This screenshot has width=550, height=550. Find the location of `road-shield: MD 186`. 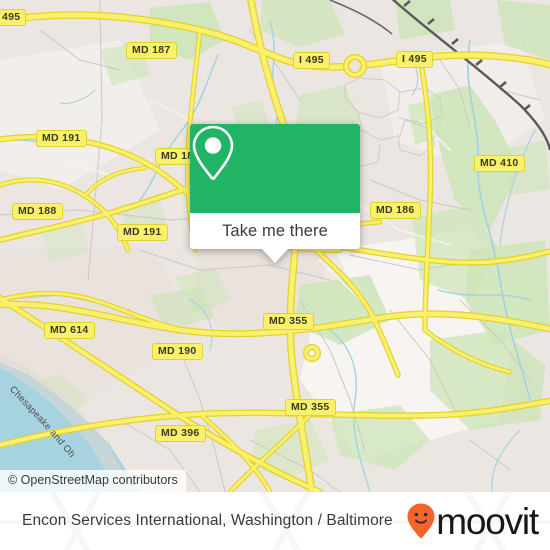

road-shield: MD 186 is located at coordinates (395, 210).